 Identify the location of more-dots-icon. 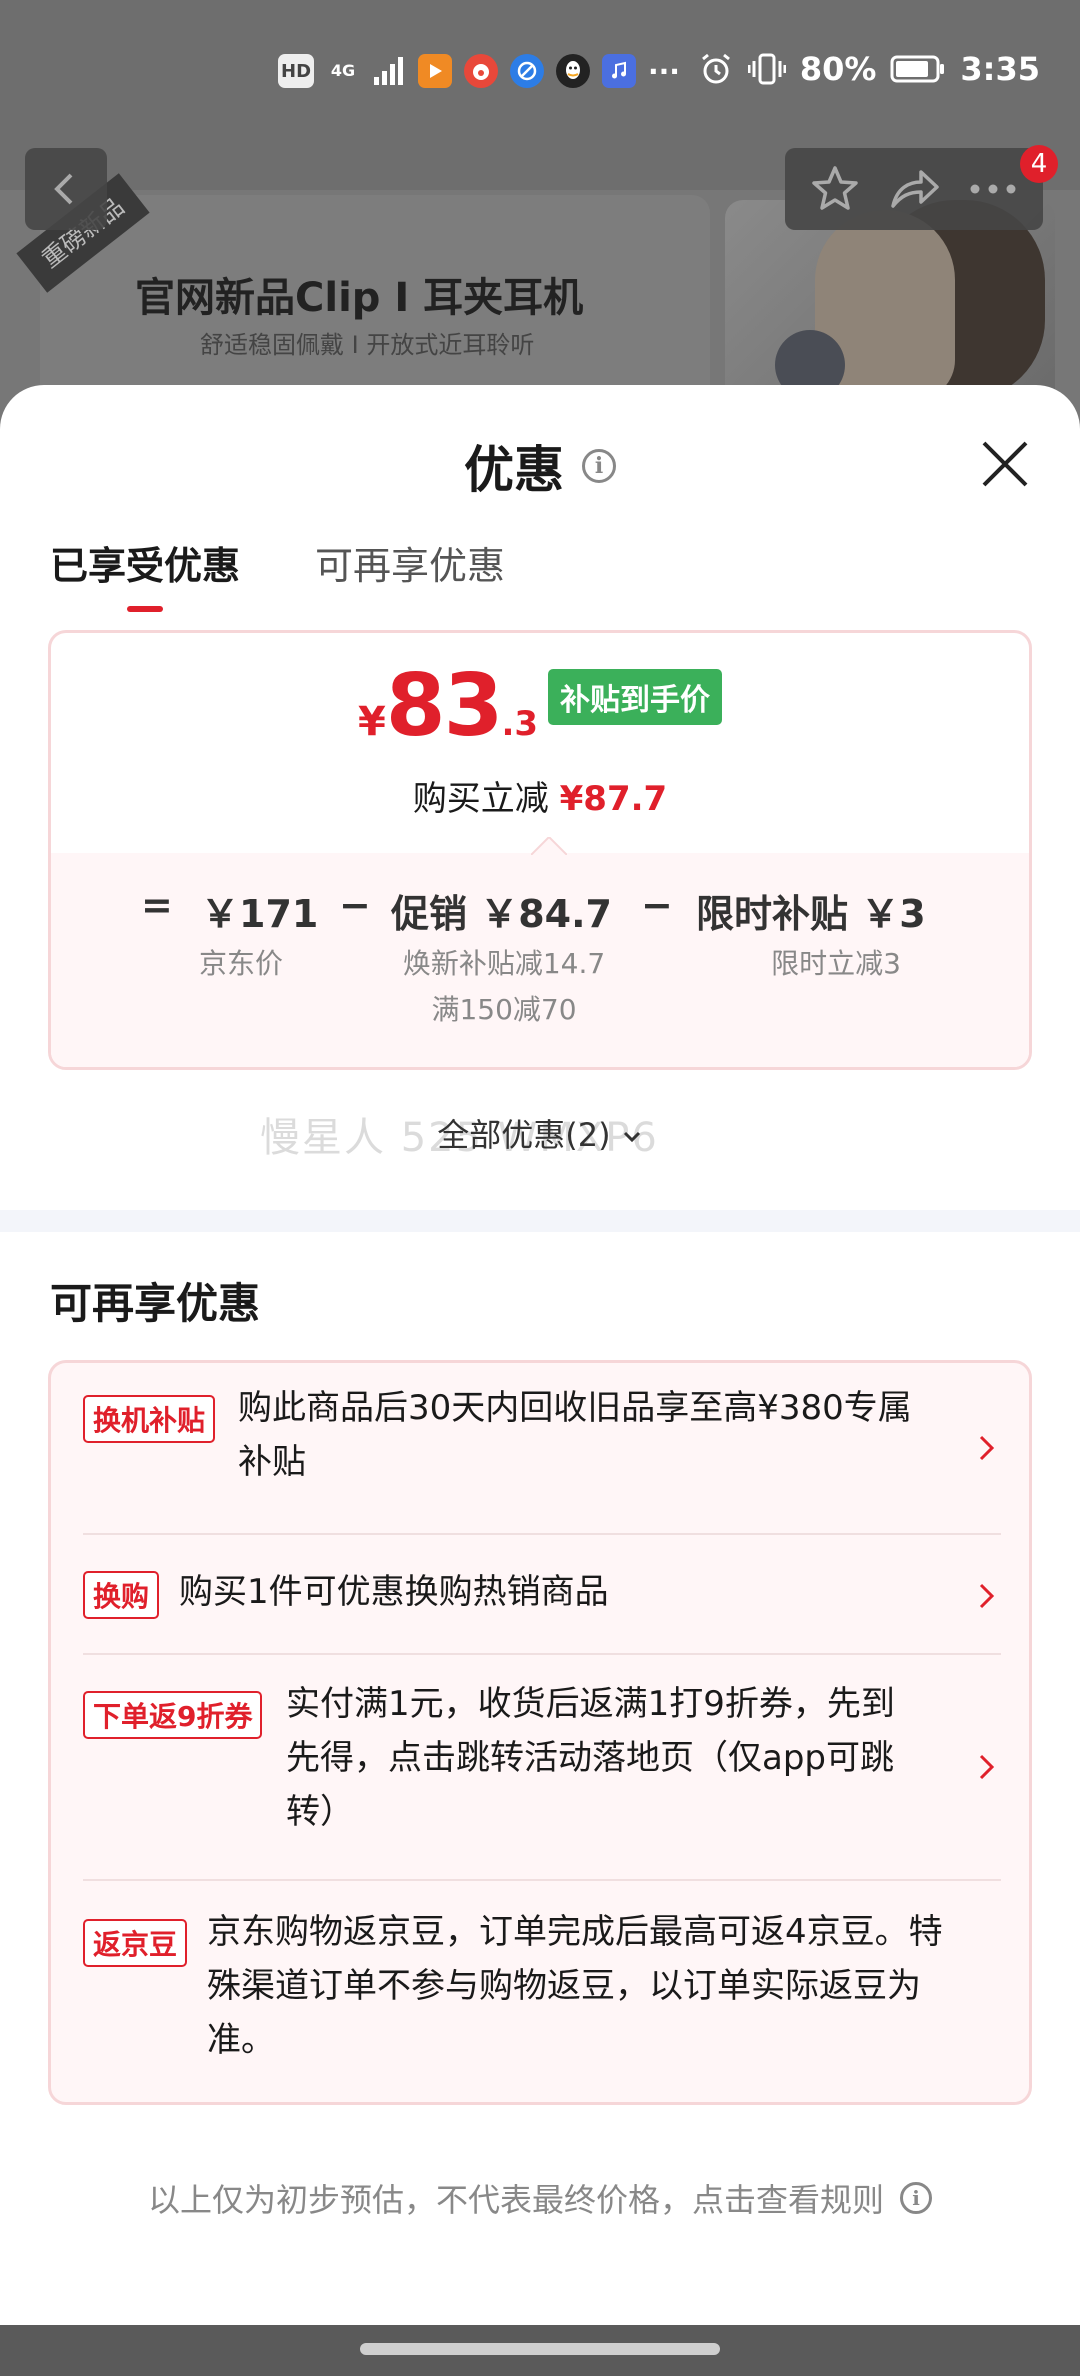
(993, 189).